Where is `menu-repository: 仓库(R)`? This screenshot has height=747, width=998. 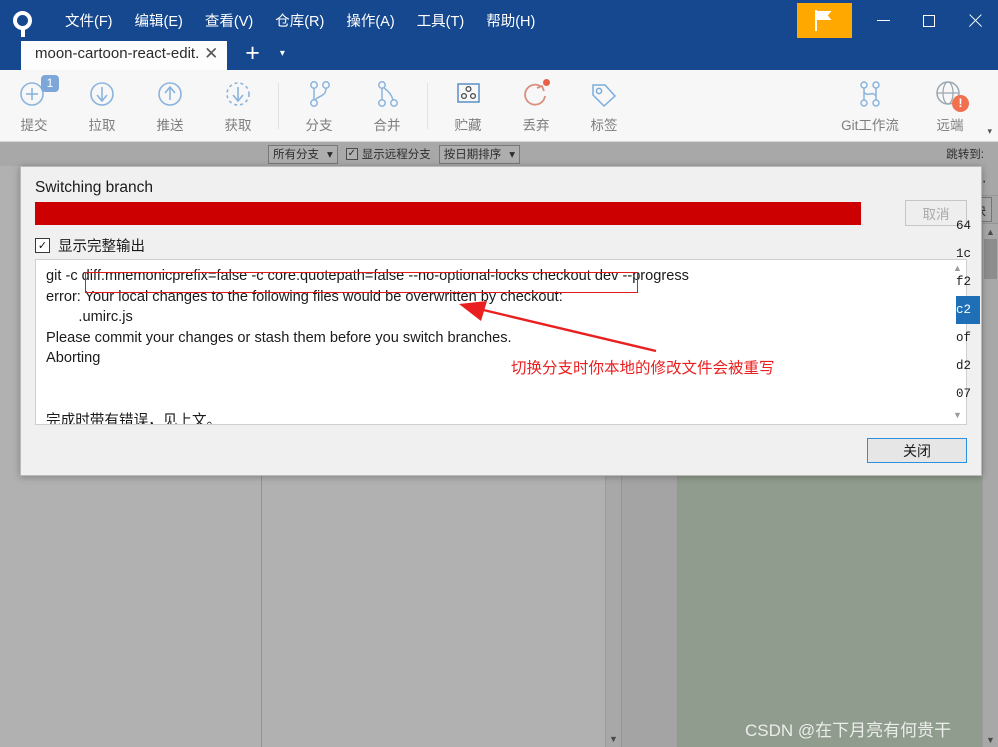 menu-repository: 仓库(R) is located at coordinates (299, 20).